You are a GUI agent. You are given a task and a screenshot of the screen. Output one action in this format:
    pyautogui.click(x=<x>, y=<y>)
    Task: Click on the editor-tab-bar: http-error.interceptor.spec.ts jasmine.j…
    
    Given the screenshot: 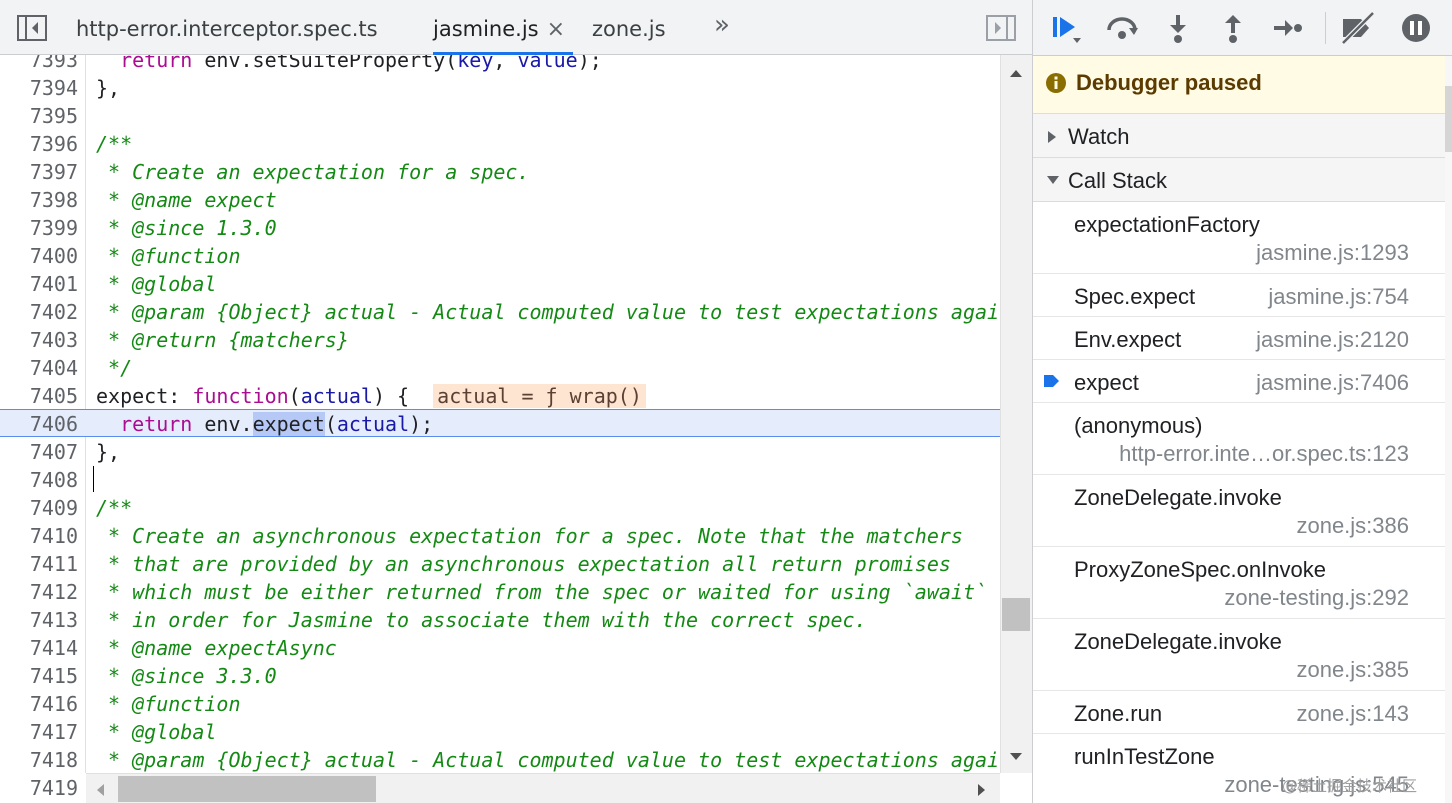 What is the action you would take?
    pyautogui.click(x=516, y=27)
    